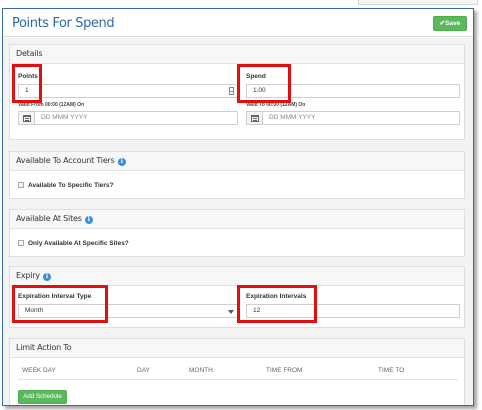 The height and width of the screenshot is (410, 482). Describe the element at coordinates (201, 370) in the screenshot. I see `column-header-month: MONTH` at that location.